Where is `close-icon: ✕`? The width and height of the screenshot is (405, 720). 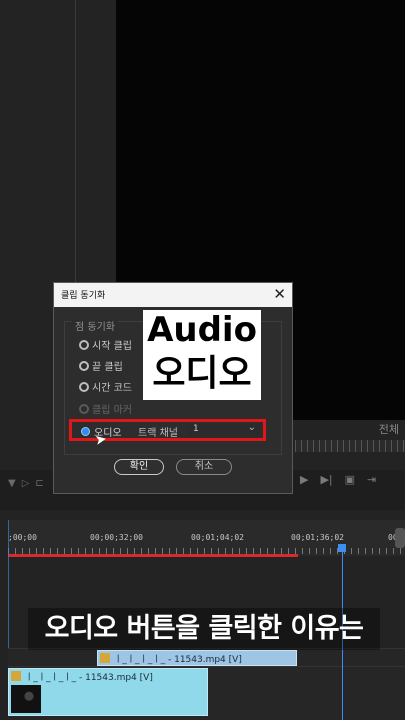
close-icon: ✕ is located at coordinates (279, 294).